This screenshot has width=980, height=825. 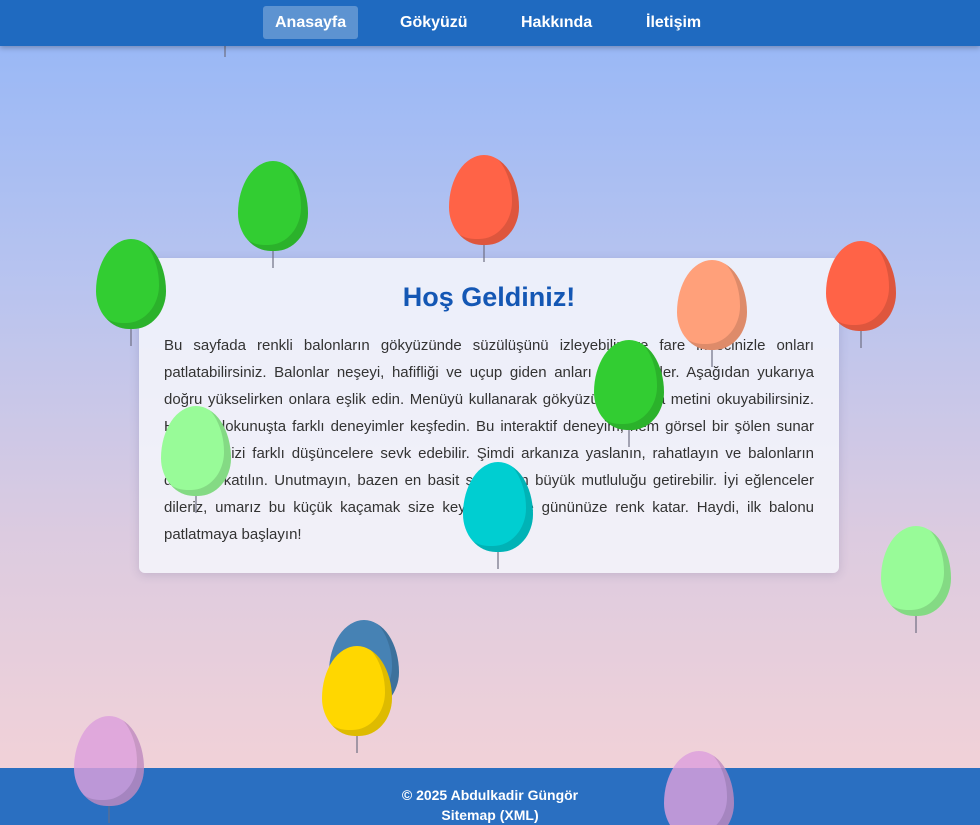 What do you see at coordinates (434, 22) in the screenshot?
I see `nav-item-gokyuzu: Gökyüzü` at bounding box center [434, 22].